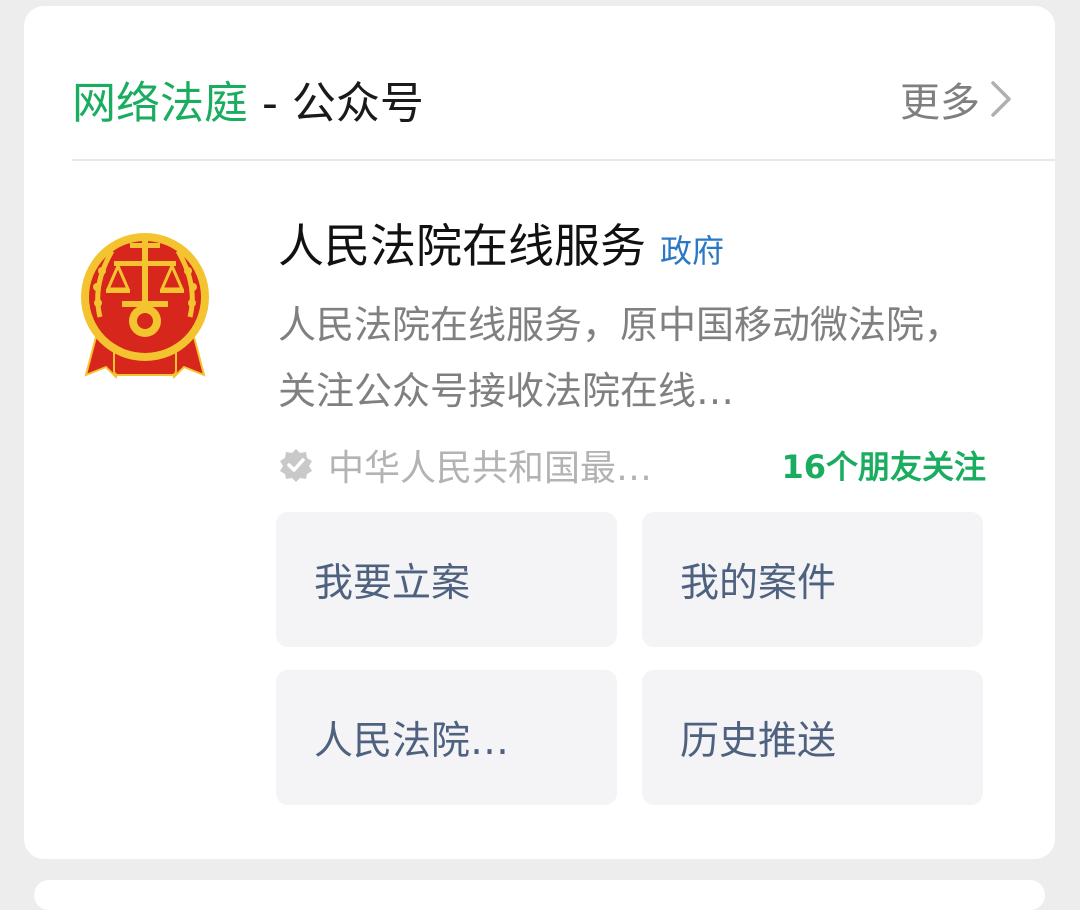 Image resolution: width=1080 pixels, height=910 pixels. I want to click on section-title-suffix: - 公众号, so click(336, 103).